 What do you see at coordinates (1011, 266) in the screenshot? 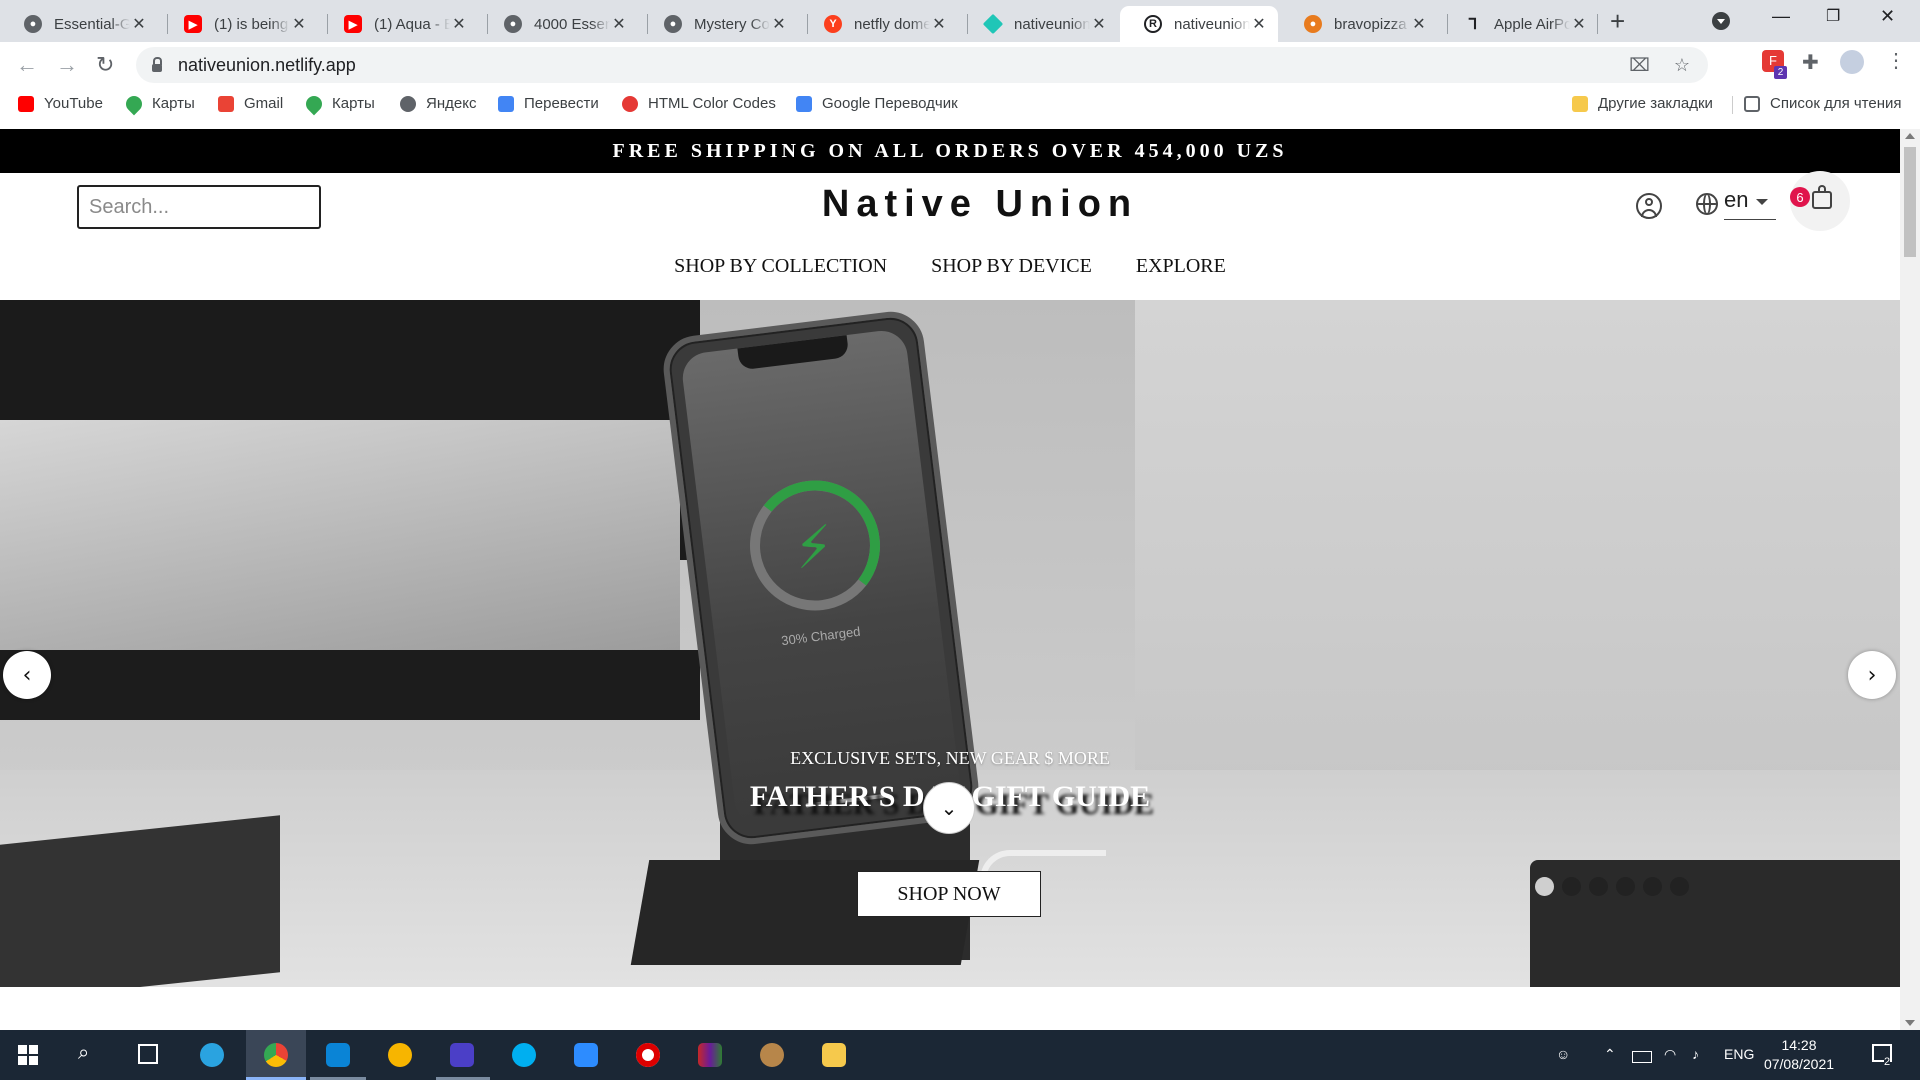
I see `nav-shop-by-device: SHOP BY DEVICE` at bounding box center [1011, 266].